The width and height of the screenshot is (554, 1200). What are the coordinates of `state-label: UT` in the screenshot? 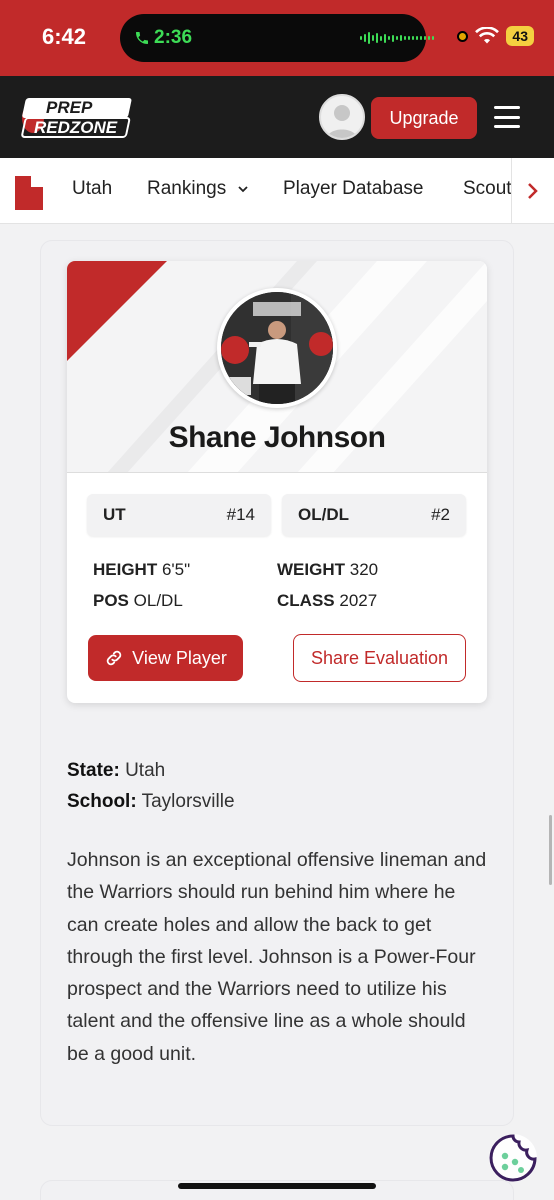 It's located at (114, 514).